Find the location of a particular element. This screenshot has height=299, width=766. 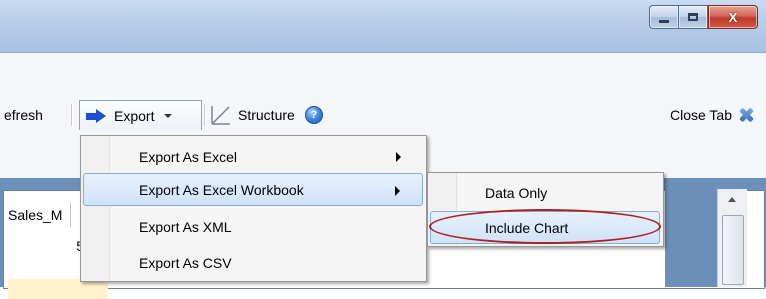

menu-item-label: Export As CSV is located at coordinates (185, 262).